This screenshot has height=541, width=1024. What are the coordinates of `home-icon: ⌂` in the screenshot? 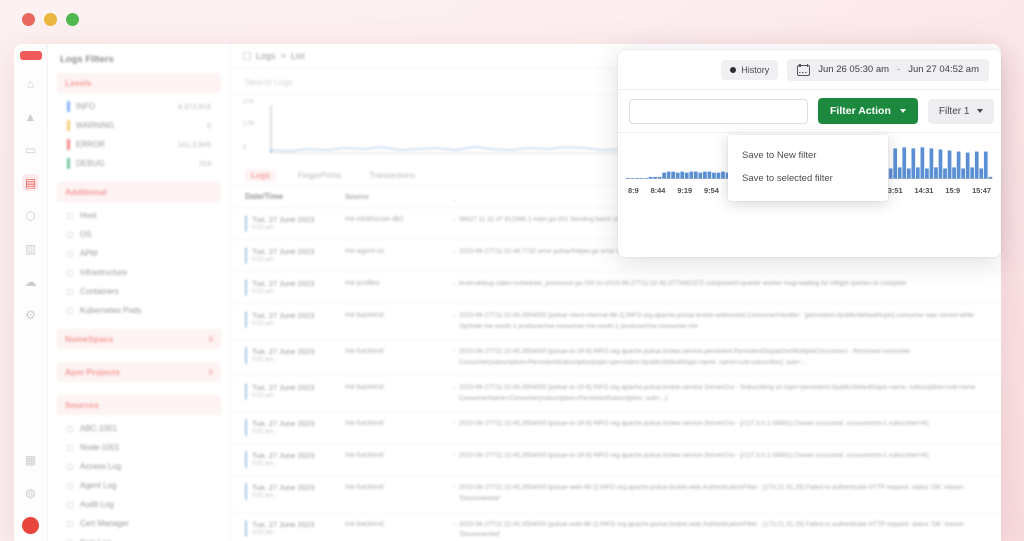 It's located at (30, 83).